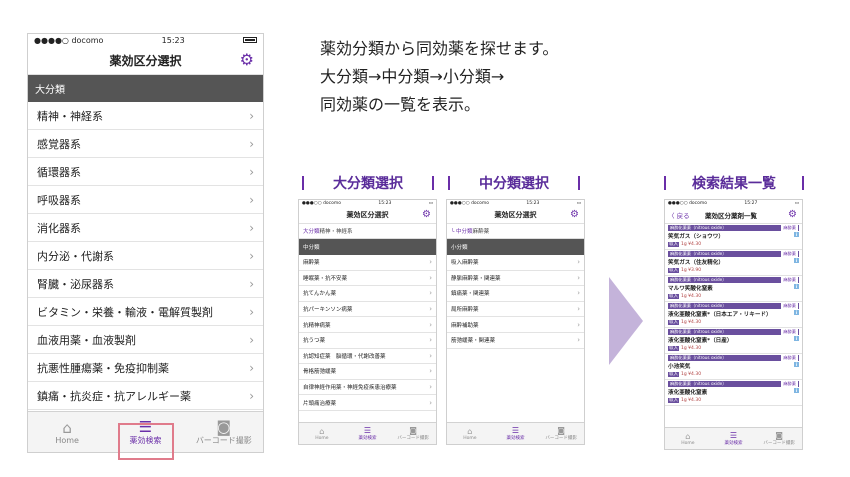 This screenshot has width=850, height=477. I want to click on result-name: 小池笑気, so click(679, 367).